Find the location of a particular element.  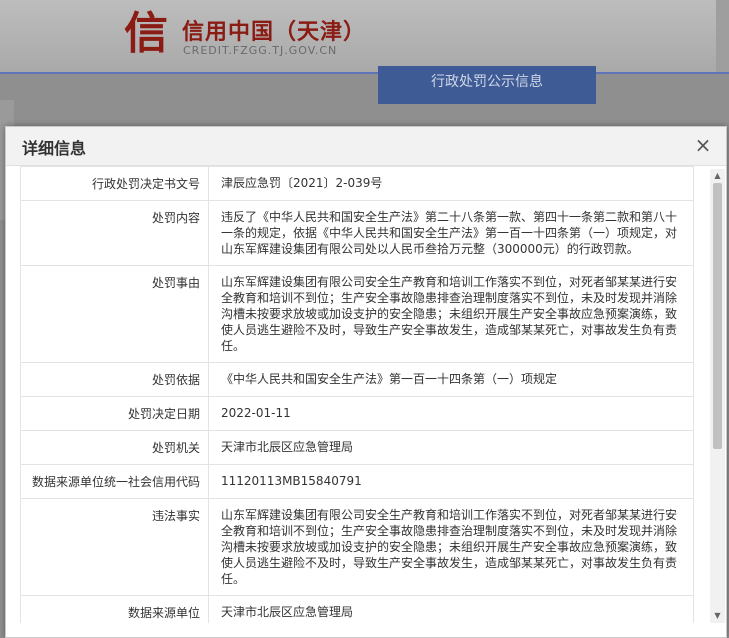

site-title: 信用中国（天津） is located at coordinates (274, 30).